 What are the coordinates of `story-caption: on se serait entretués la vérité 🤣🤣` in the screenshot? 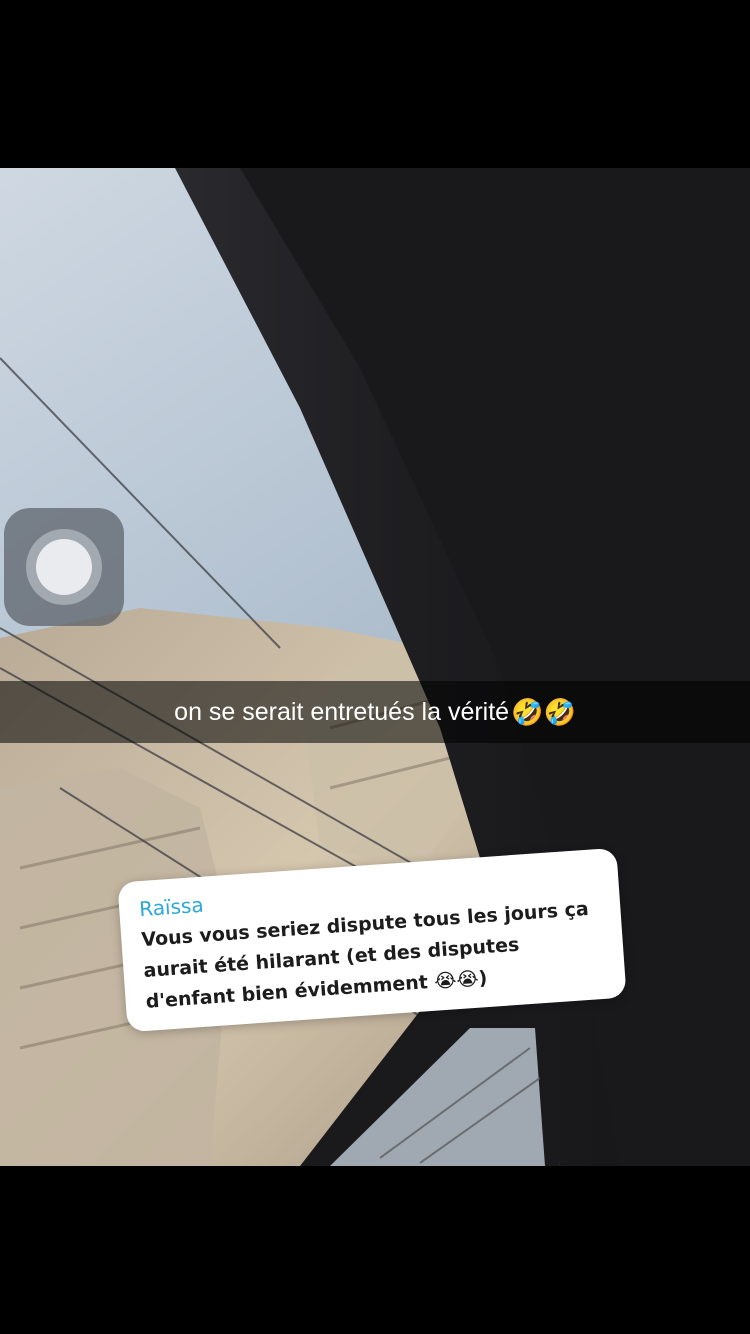 It's located at (375, 712).